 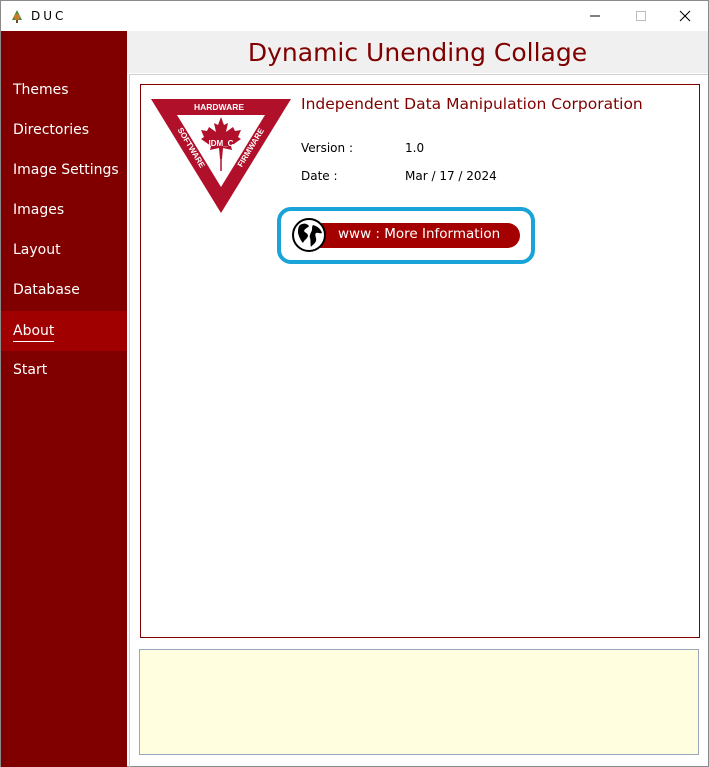 What do you see at coordinates (51, 130) in the screenshot?
I see `sidebar-item-label: Directories` at bounding box center [51, 130].